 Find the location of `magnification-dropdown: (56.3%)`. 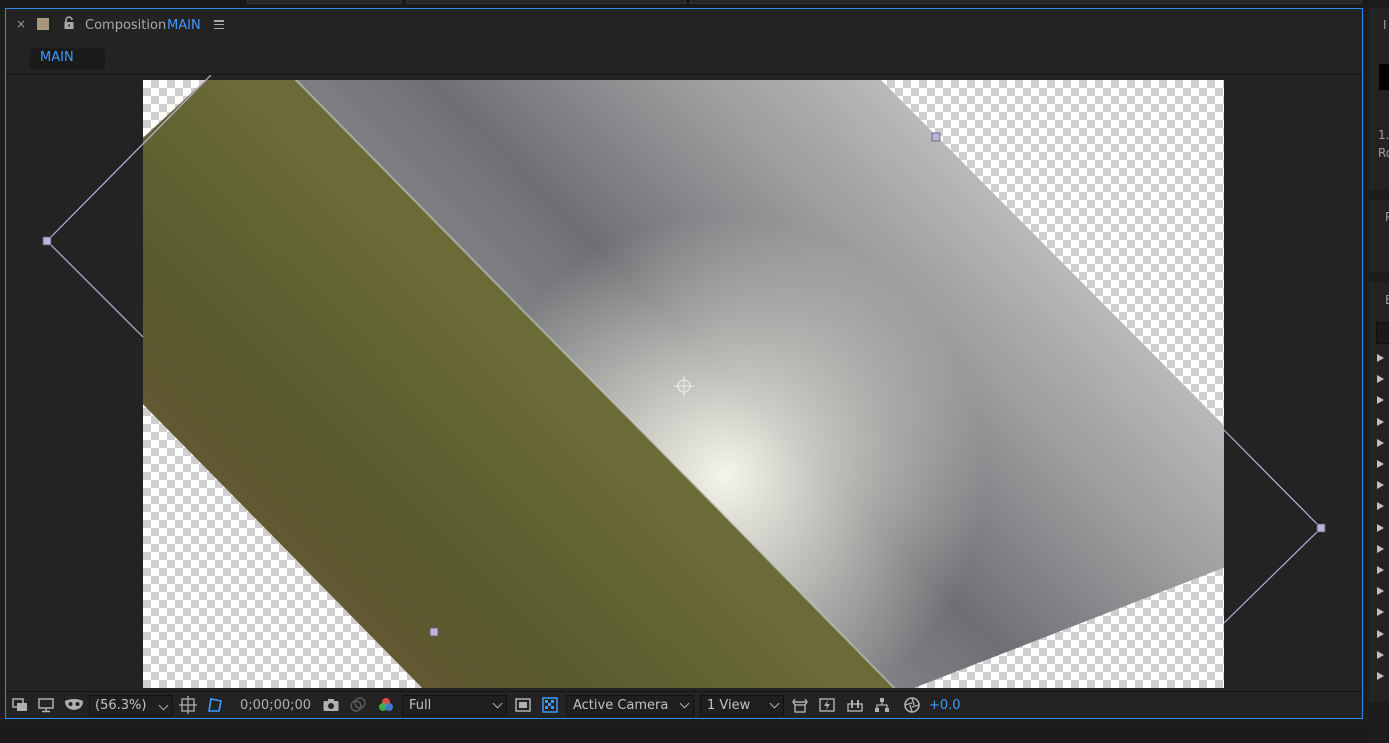

magnification-dropdown: (56.3%) is located at coordinates (131, 705).